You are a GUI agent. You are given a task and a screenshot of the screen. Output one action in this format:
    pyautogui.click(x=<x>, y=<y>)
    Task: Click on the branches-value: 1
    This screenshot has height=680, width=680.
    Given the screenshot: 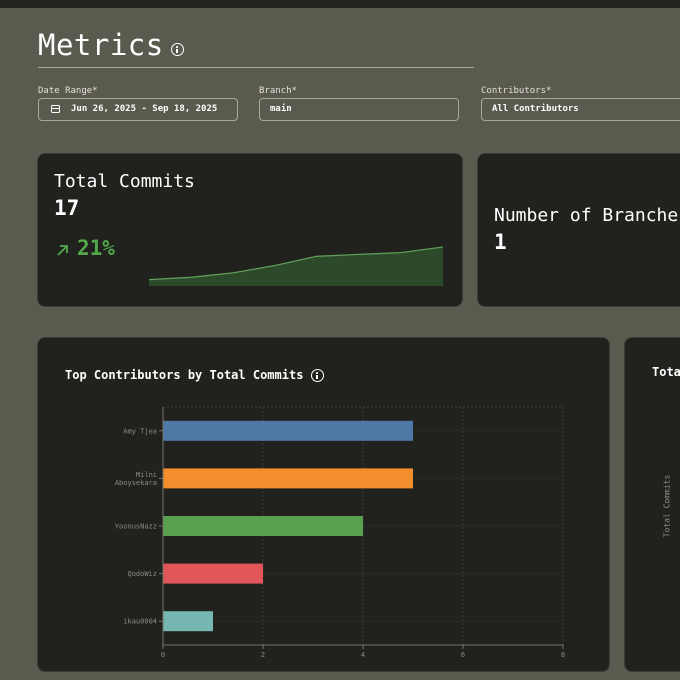 What is the action you would take?
    pyautogui.click(x=500, y=242)
    